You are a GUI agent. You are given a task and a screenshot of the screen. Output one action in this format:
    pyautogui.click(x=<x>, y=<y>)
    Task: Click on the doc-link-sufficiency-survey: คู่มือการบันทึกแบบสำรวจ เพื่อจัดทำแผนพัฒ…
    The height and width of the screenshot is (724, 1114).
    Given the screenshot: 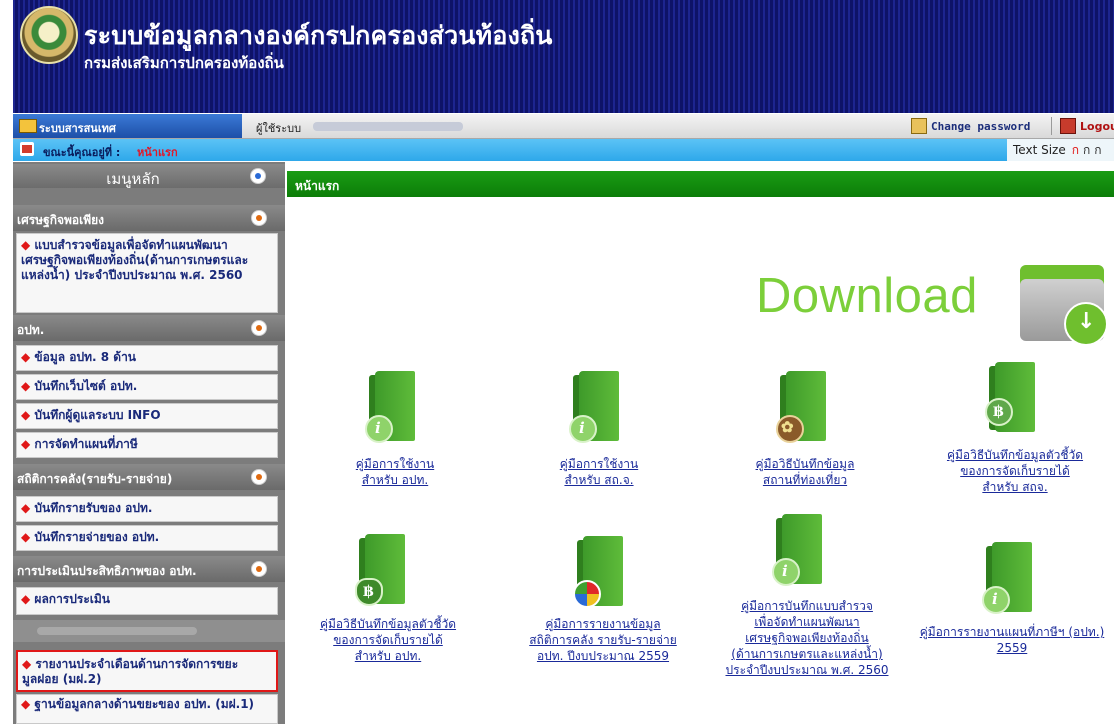 What is the action you would take?
    pyautogui.click(x=807, y=638)
    